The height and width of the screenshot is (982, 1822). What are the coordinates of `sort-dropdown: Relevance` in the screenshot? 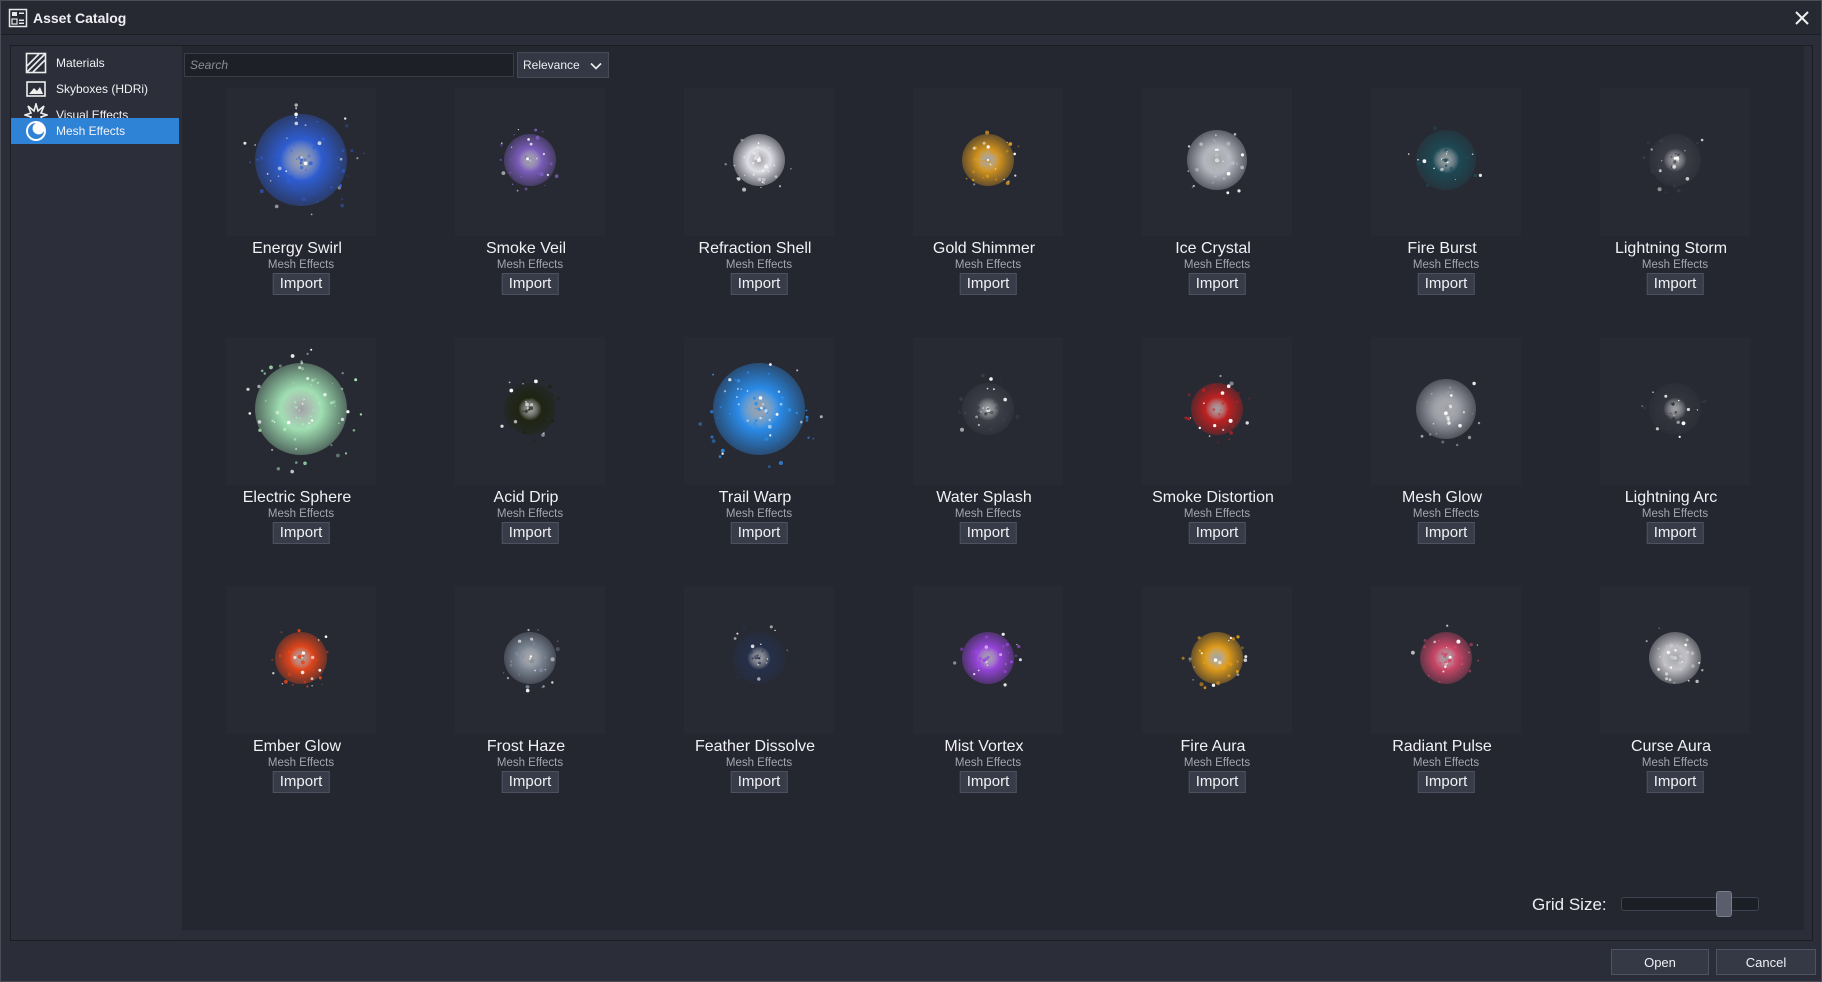 It's located at (563, 65).